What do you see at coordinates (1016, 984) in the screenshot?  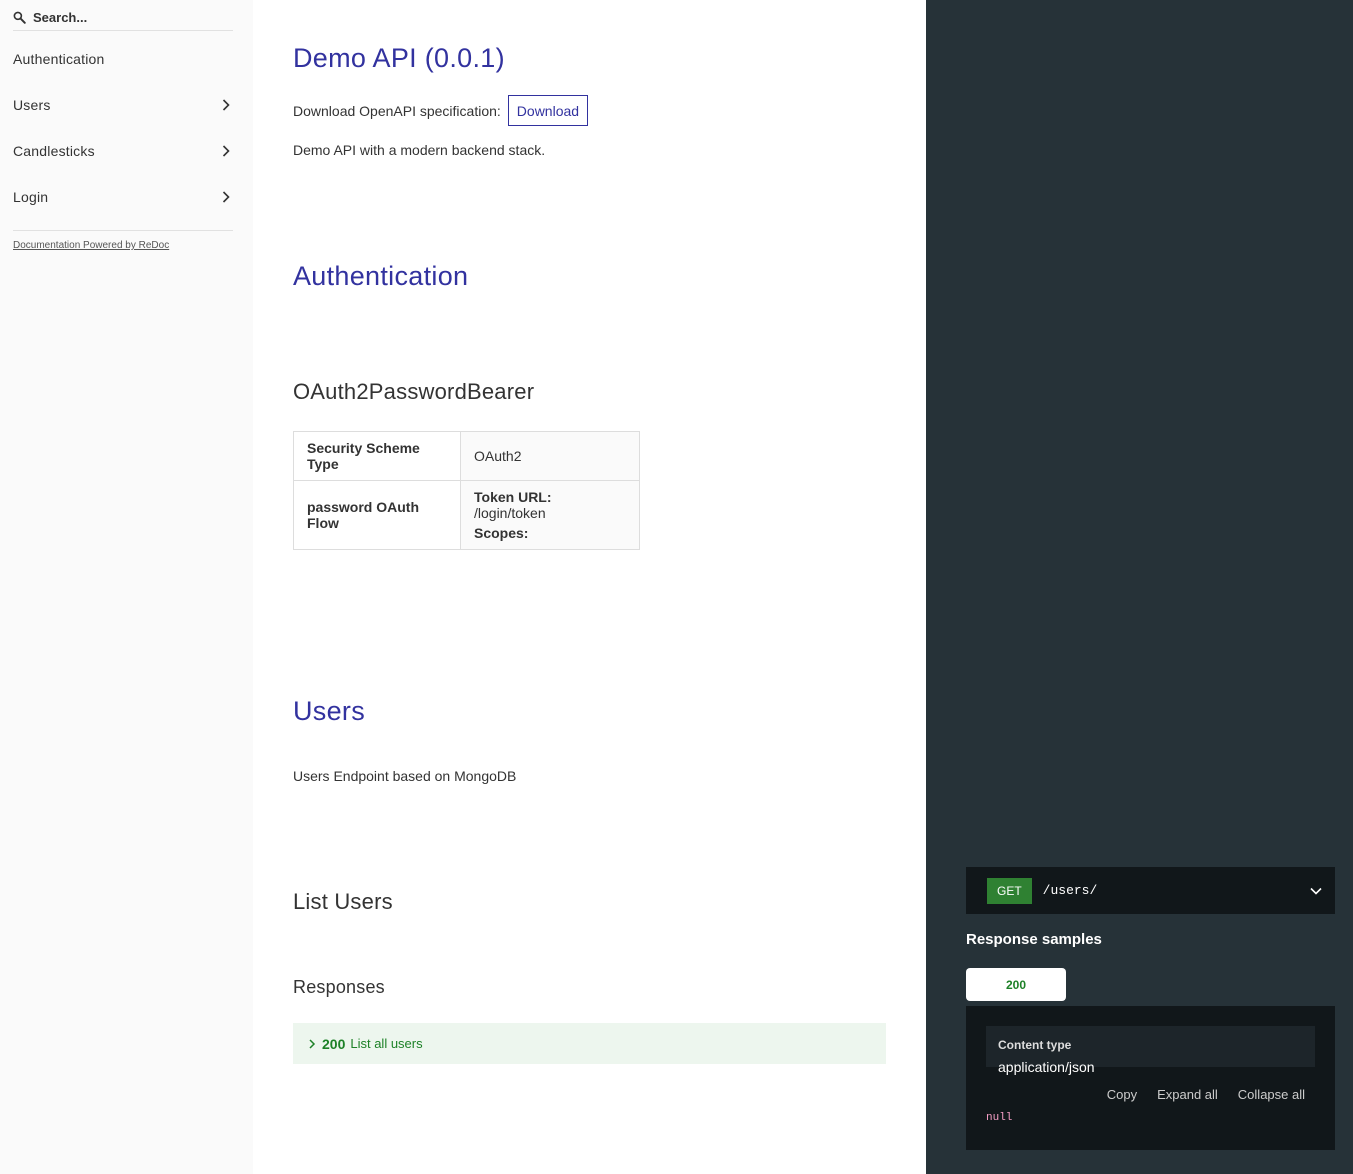 I see `tab-200: 200` at bounding box center [1016, 984].